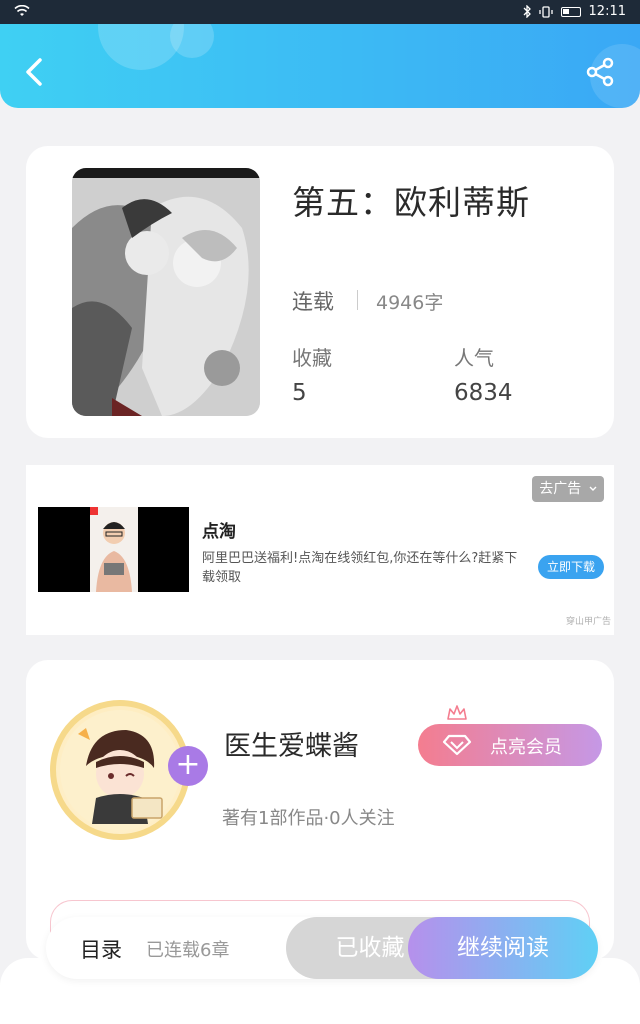 The image size is (640, 1024). What do you see at coordinates (320, 12) in the screenshot?
I see `status-bar: 12:11` at bounding box center [320, 12].